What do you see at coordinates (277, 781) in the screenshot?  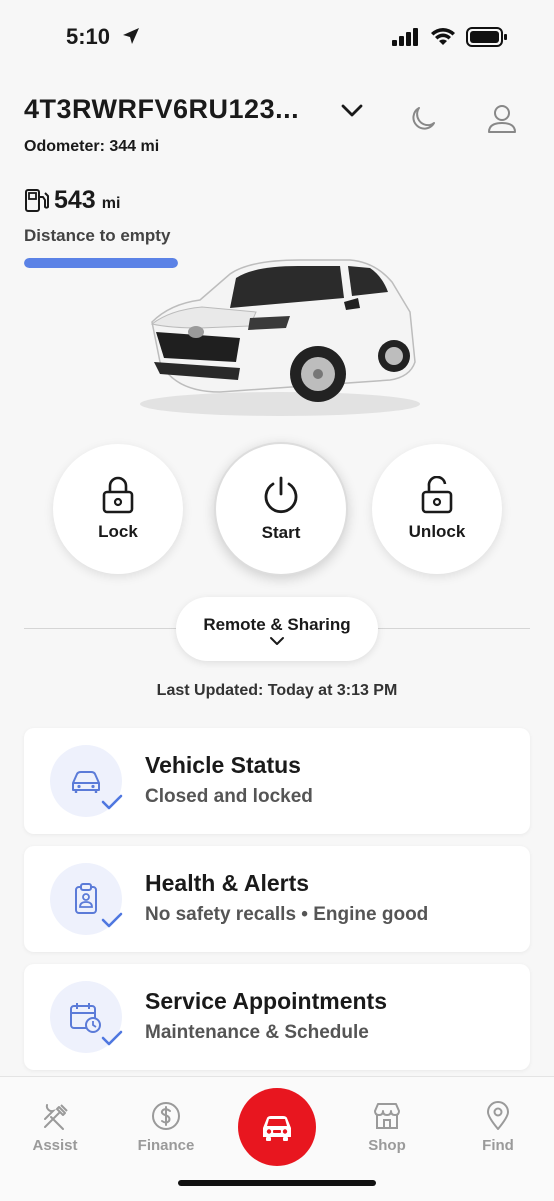 I see `vehicle-status-card: Vehicle Status Closed and locked` at bounding box center [277, 781].